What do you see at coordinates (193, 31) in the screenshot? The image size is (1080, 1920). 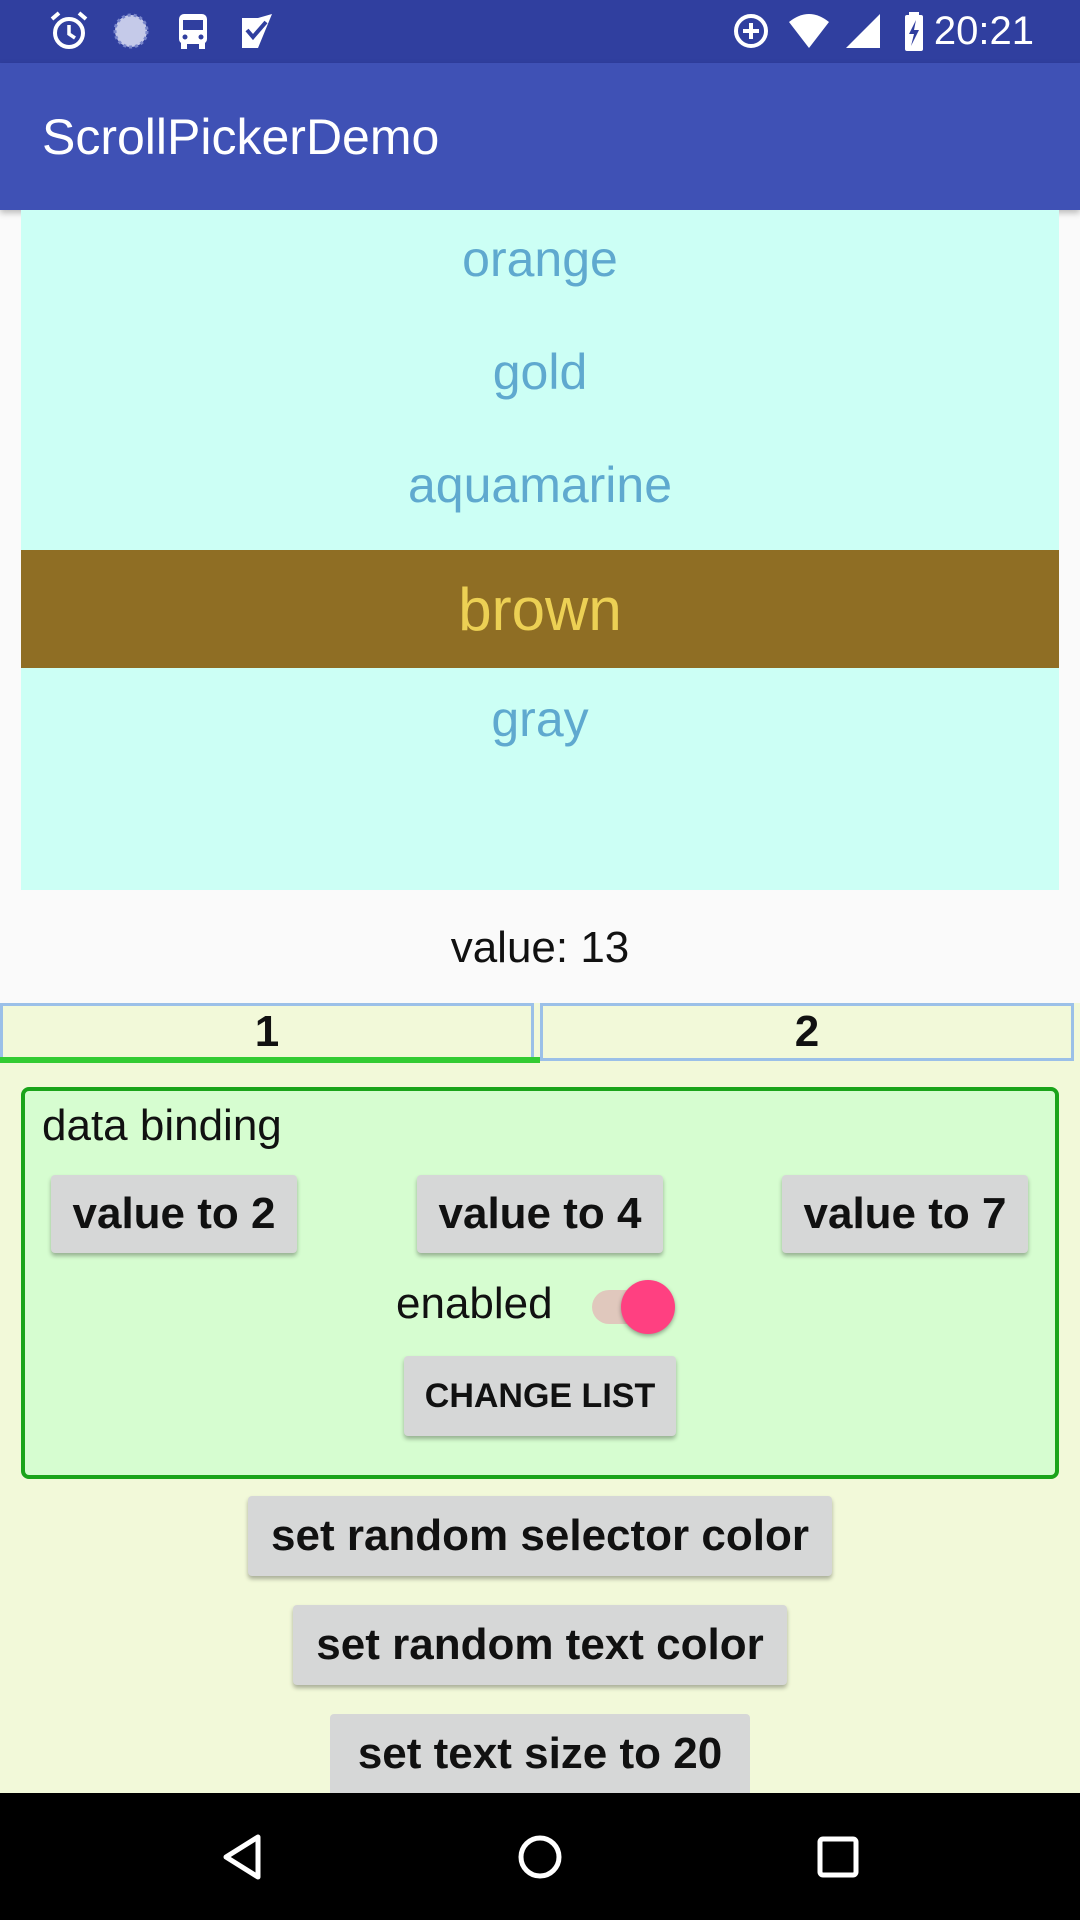 I see `bus-icon` at bounding box center [193, 31].